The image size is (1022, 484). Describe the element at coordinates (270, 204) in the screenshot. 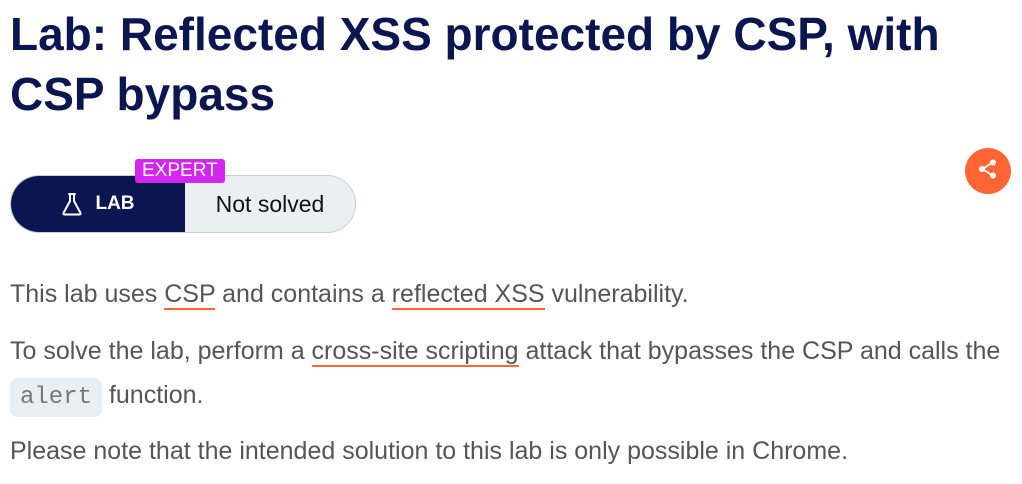

I see `status-label: Not solved` at that location.